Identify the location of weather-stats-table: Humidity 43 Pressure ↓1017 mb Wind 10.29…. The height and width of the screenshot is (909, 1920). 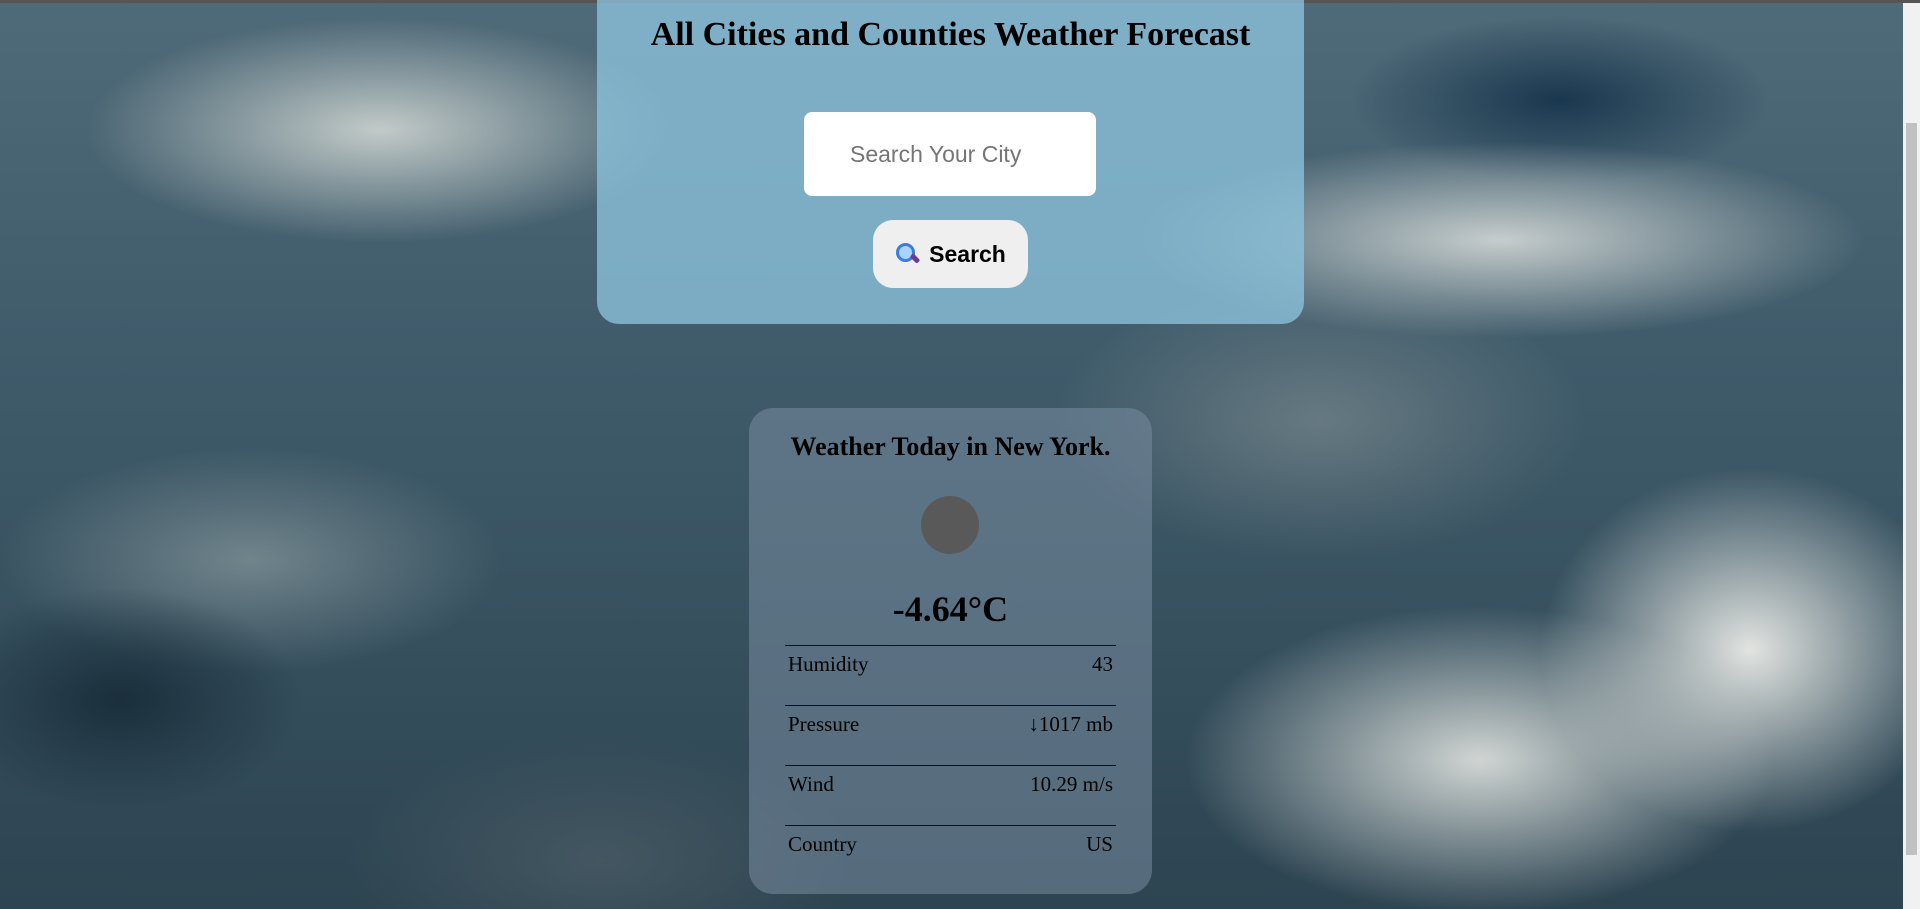
(950, 765).